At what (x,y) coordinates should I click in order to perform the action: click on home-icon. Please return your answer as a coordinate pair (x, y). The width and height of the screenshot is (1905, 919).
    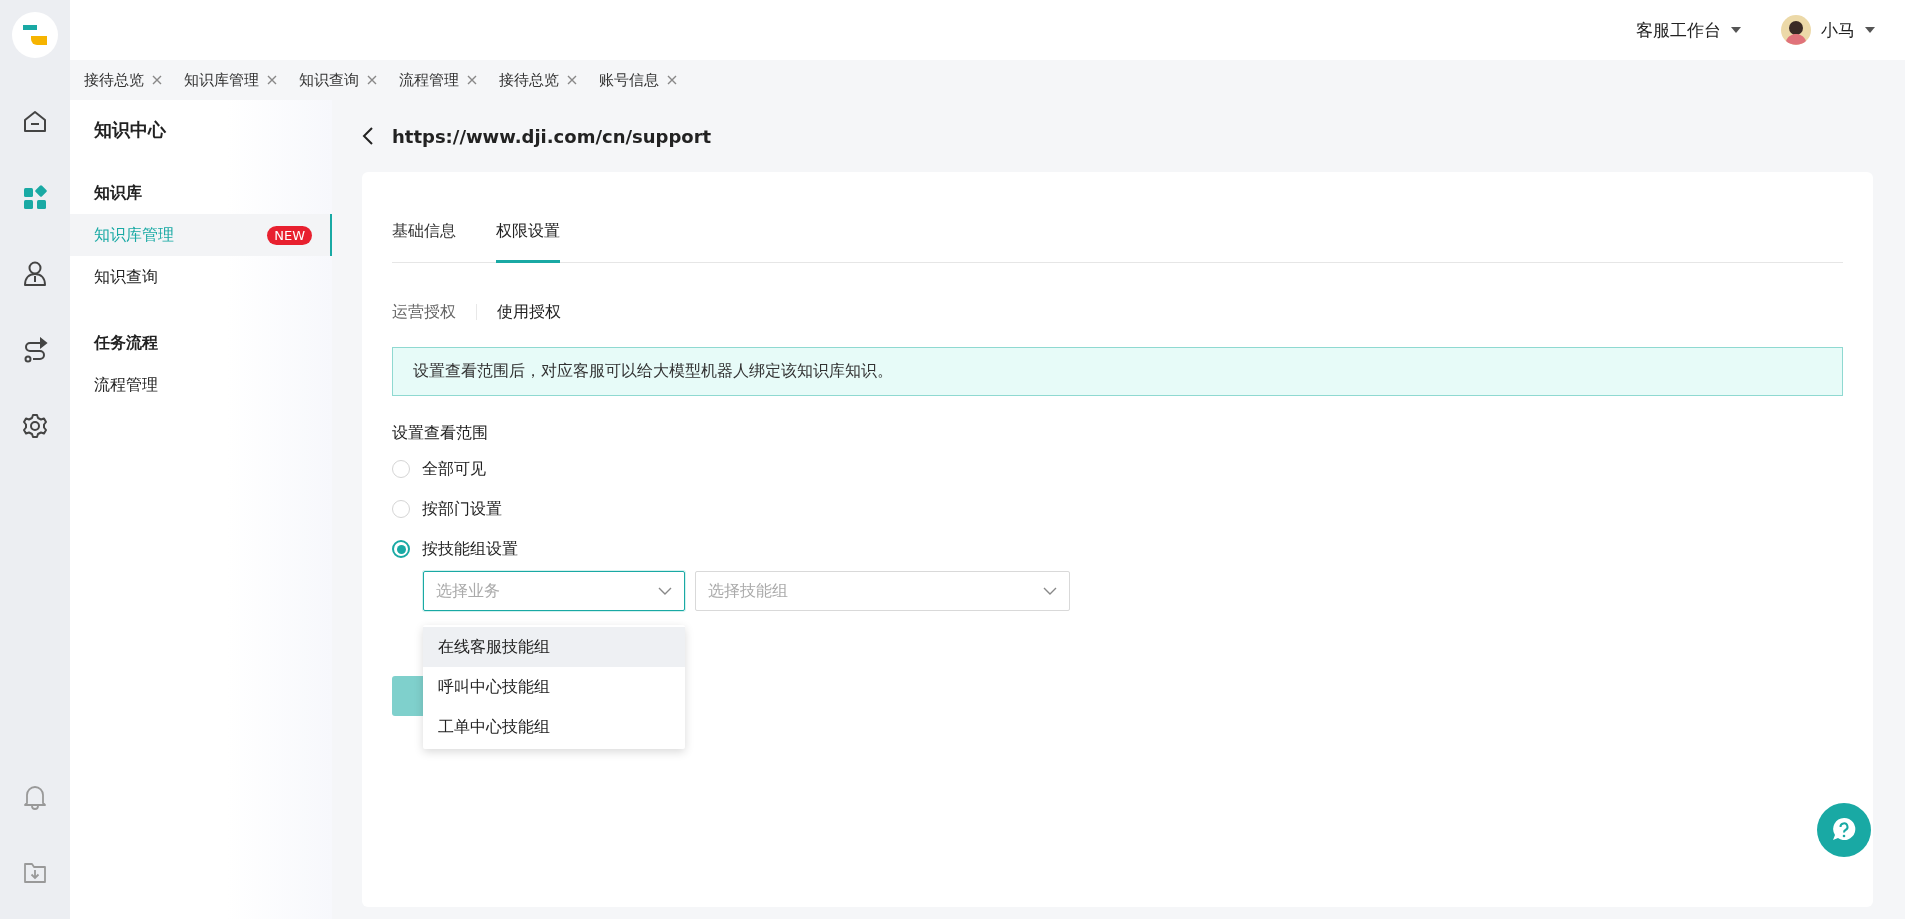
    Looking at the image, I should click on (35, 122).